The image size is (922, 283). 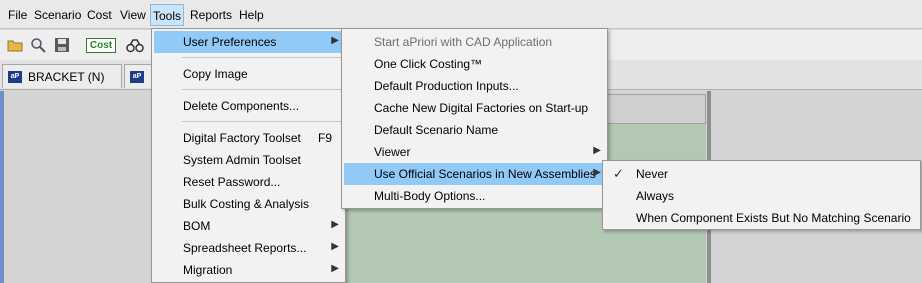 What do you see at coordinates (242, 138) in the screenshot?
I see `menu-item-label: Digital Factory Toolset` at bounding box center [242, 138].